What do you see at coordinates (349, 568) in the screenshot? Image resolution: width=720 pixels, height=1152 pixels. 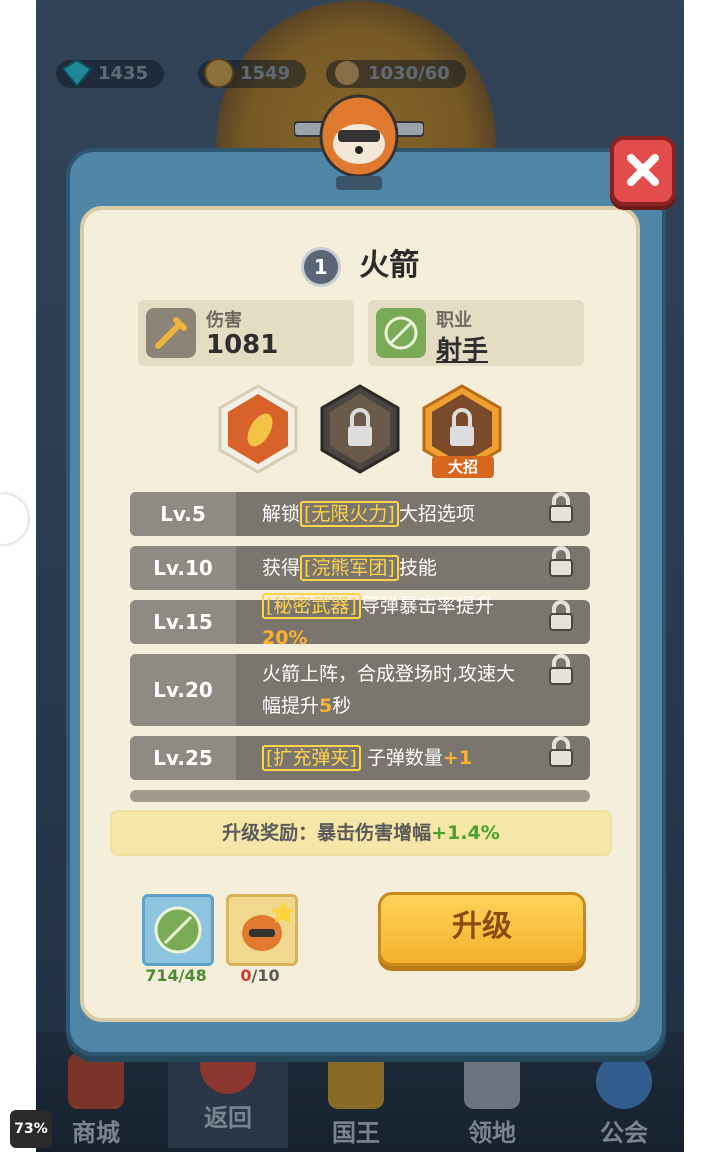 I see `level-description: 获得 [浣熊军团] 技能` at bounding box center [349, 568].